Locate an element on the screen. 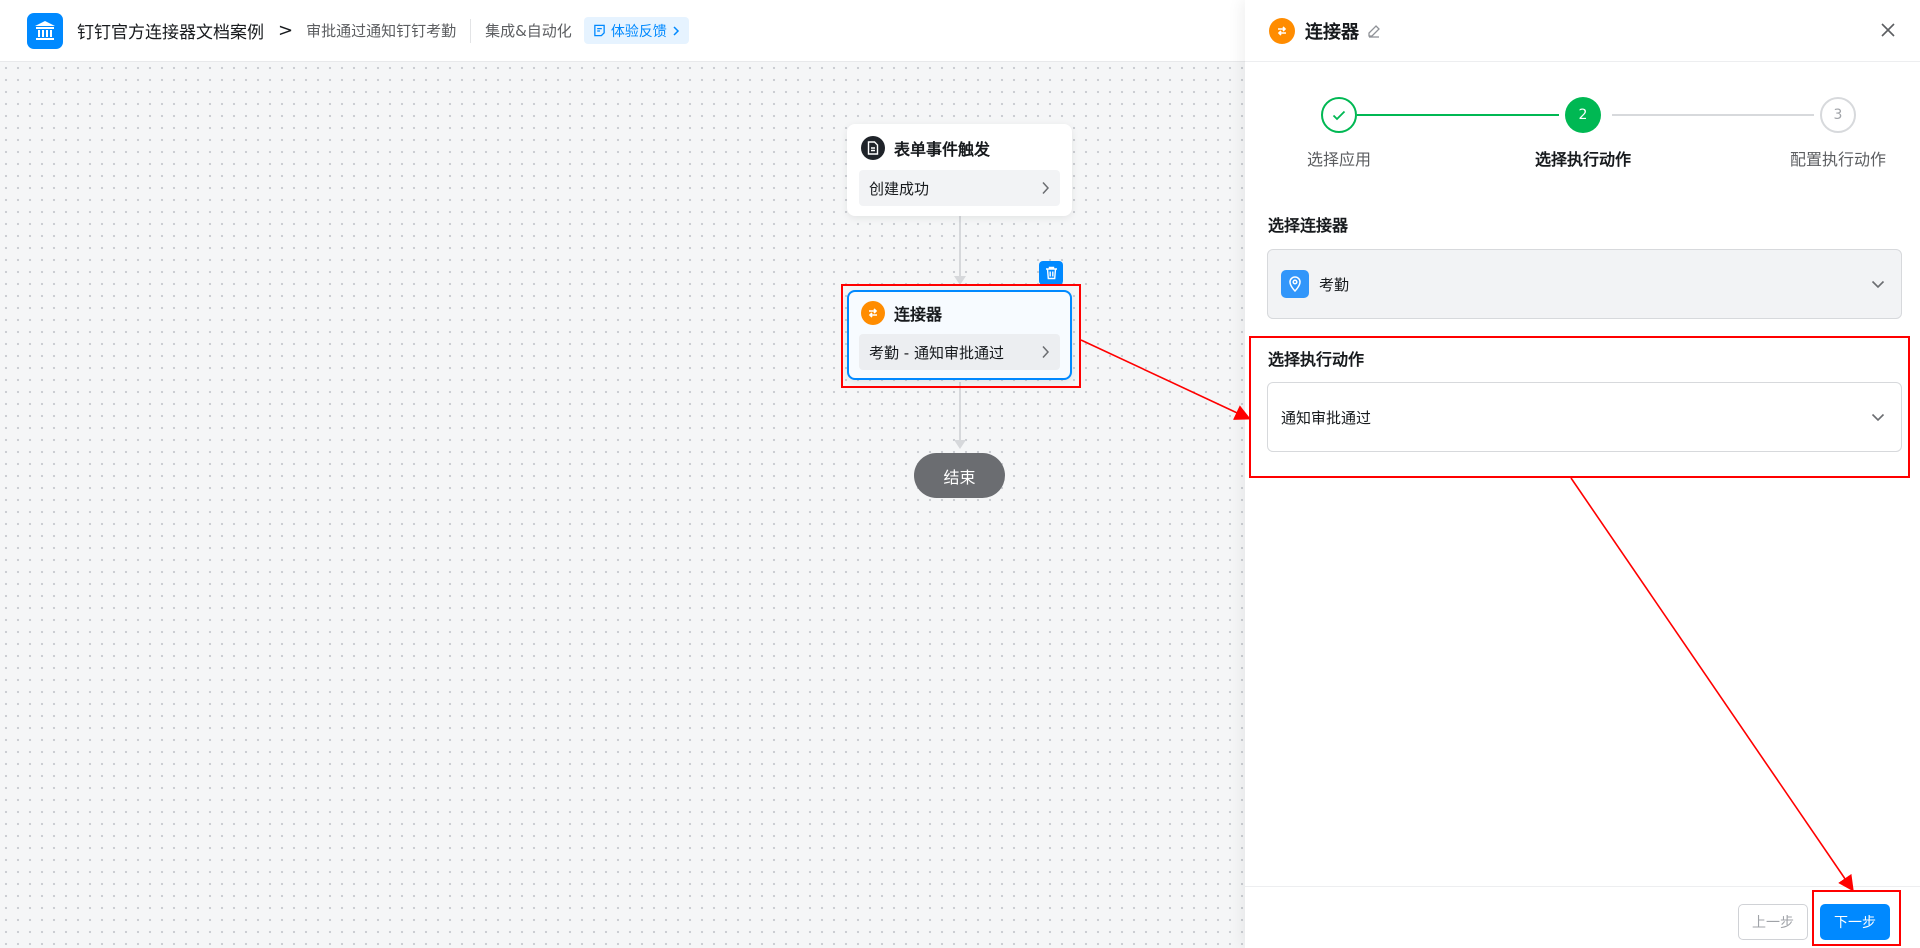 The width and height of the screenshot is (1920, 948). document-icon is located at coordinates (873, 148).